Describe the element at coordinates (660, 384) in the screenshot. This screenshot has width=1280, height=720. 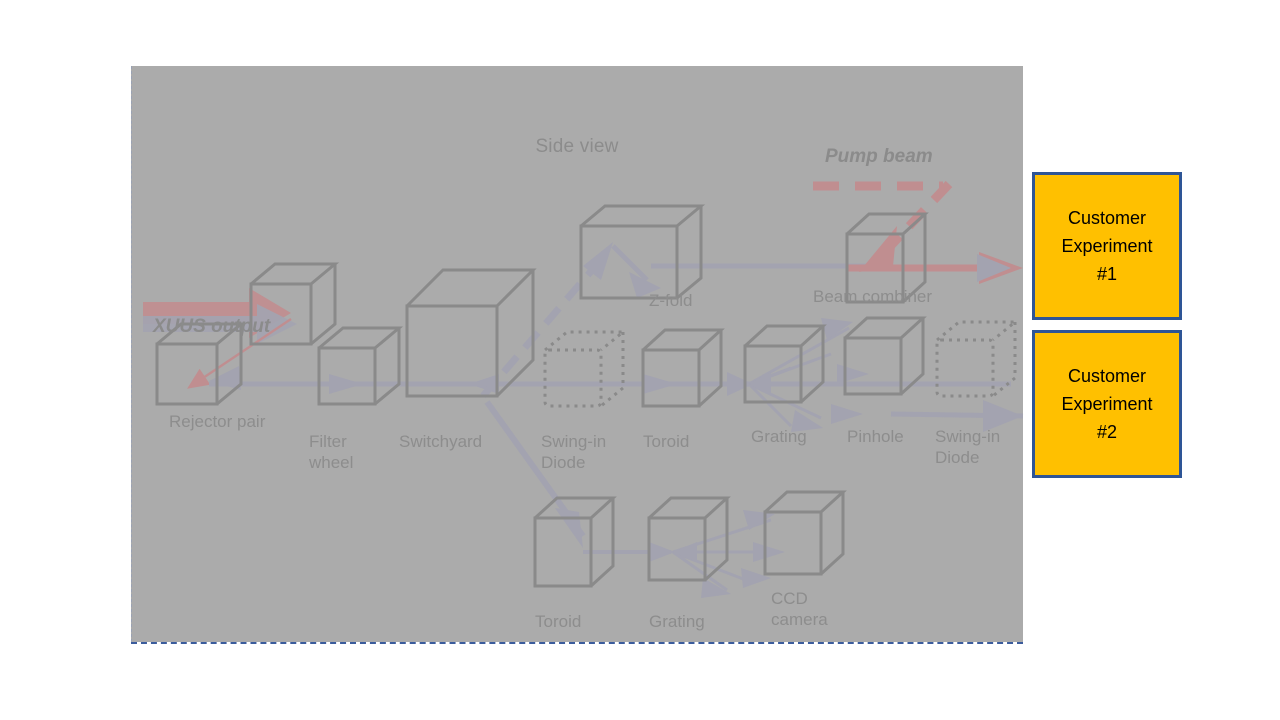
I see `toroid-mid-arrowhead` at that location.